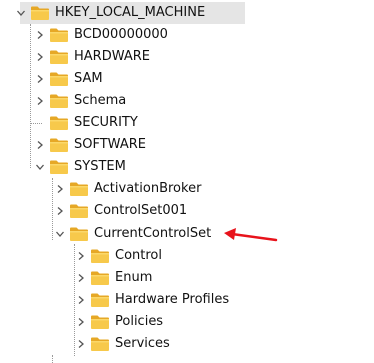 This screenshot has height=363, width=374. Describe the element at coordinates (121, 34) in the screenshot. I see `tree-node-label: BCD00000000` at that location.